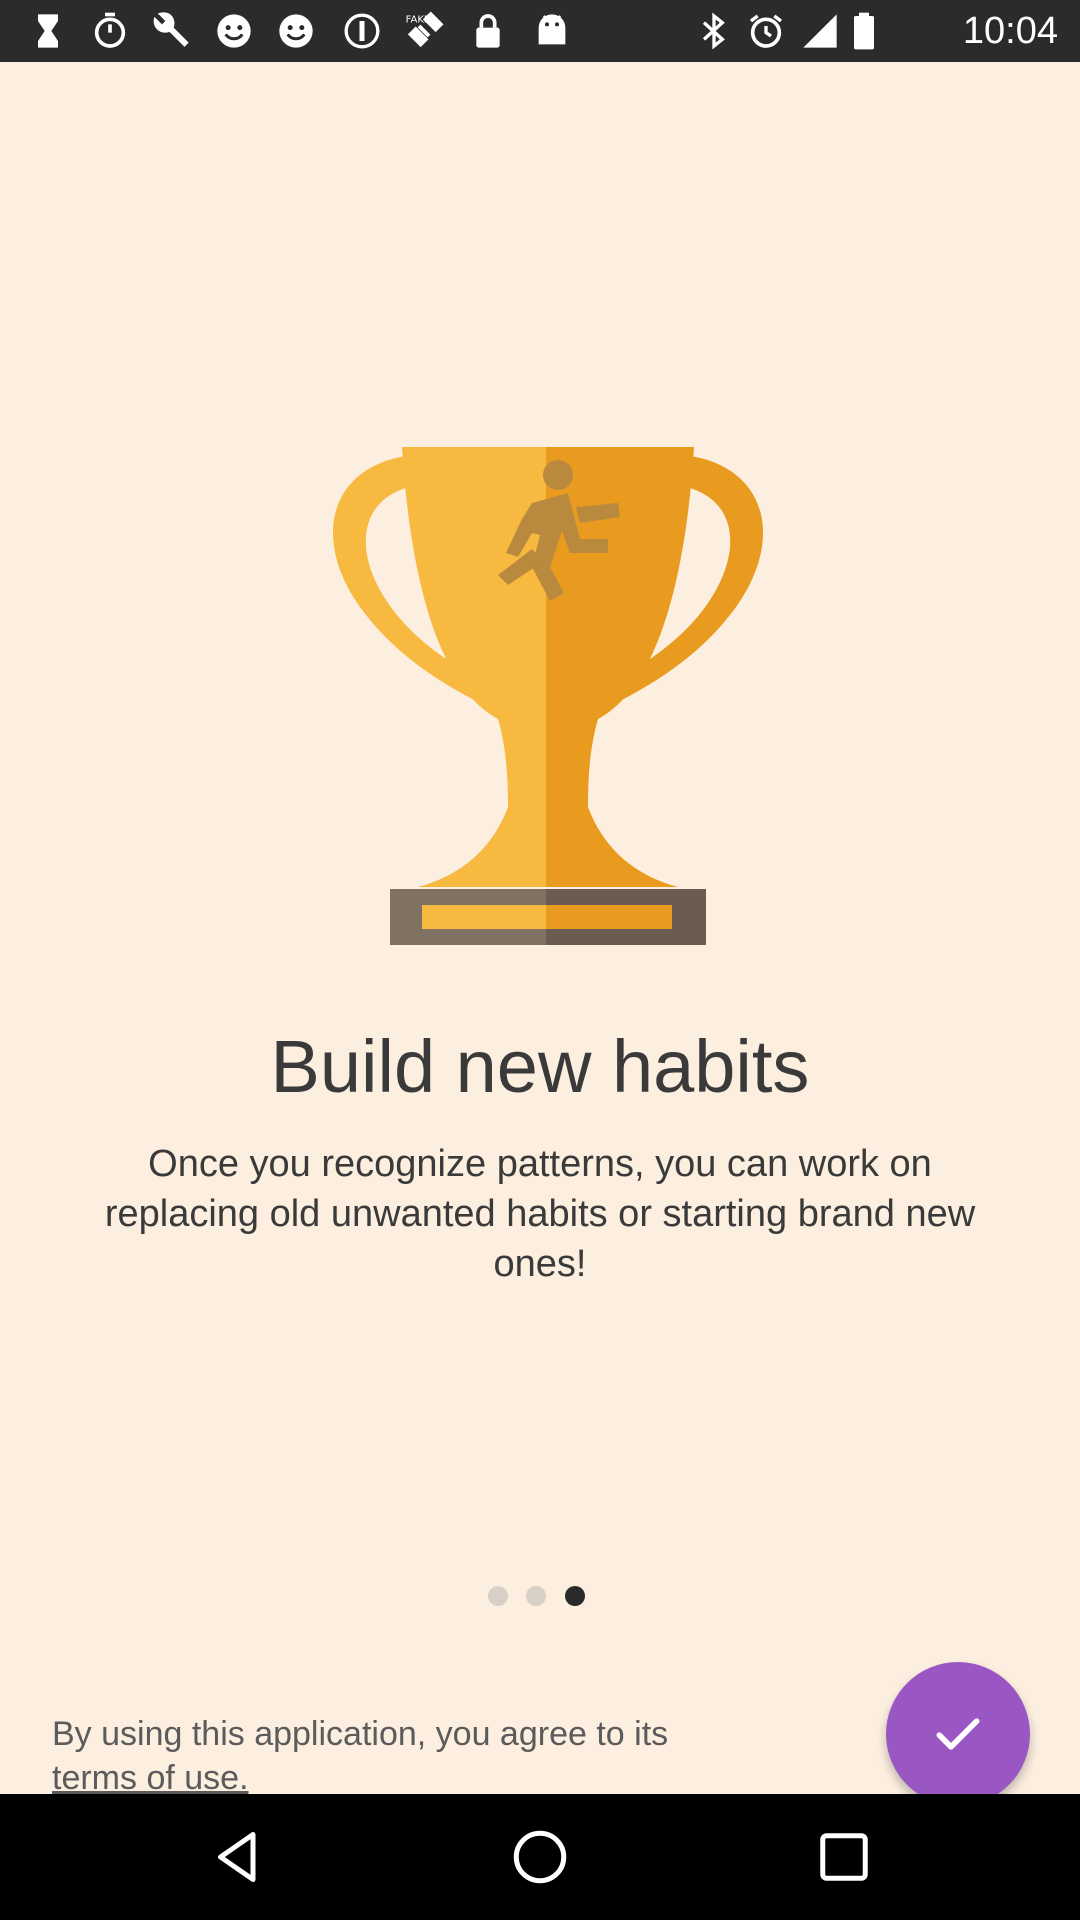 The height and width of the screenshot is (1920, 1080). Describe the element at coordinates (844, 1857) in the screenshot. I see `recents-icon` at that location.